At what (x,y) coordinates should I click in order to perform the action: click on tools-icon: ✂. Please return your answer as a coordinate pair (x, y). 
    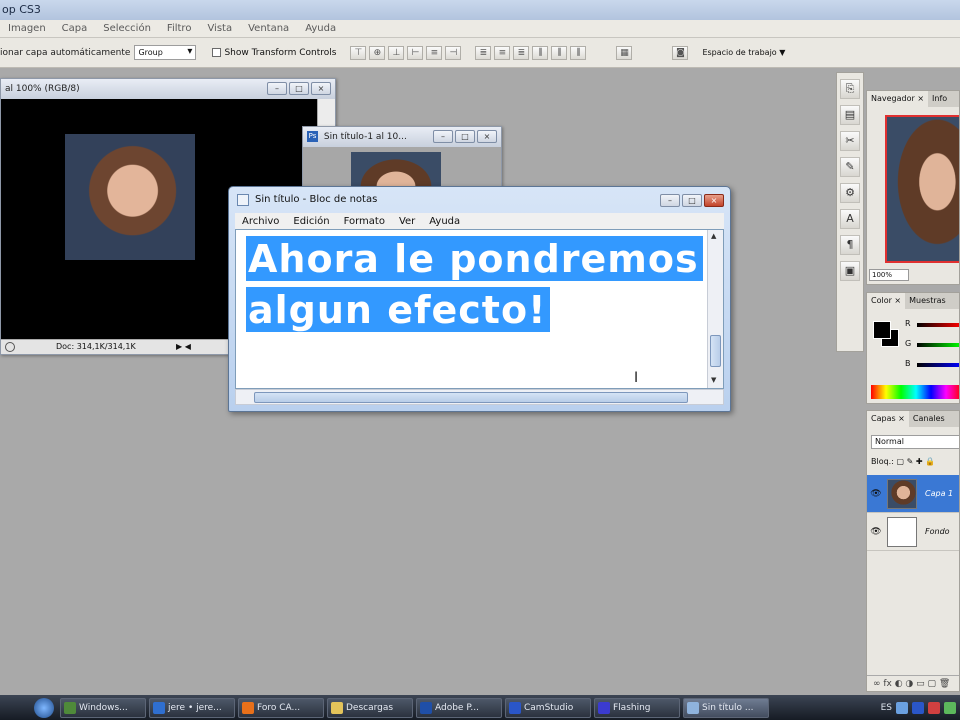
    Looking at the image, I should click on (850, 141).